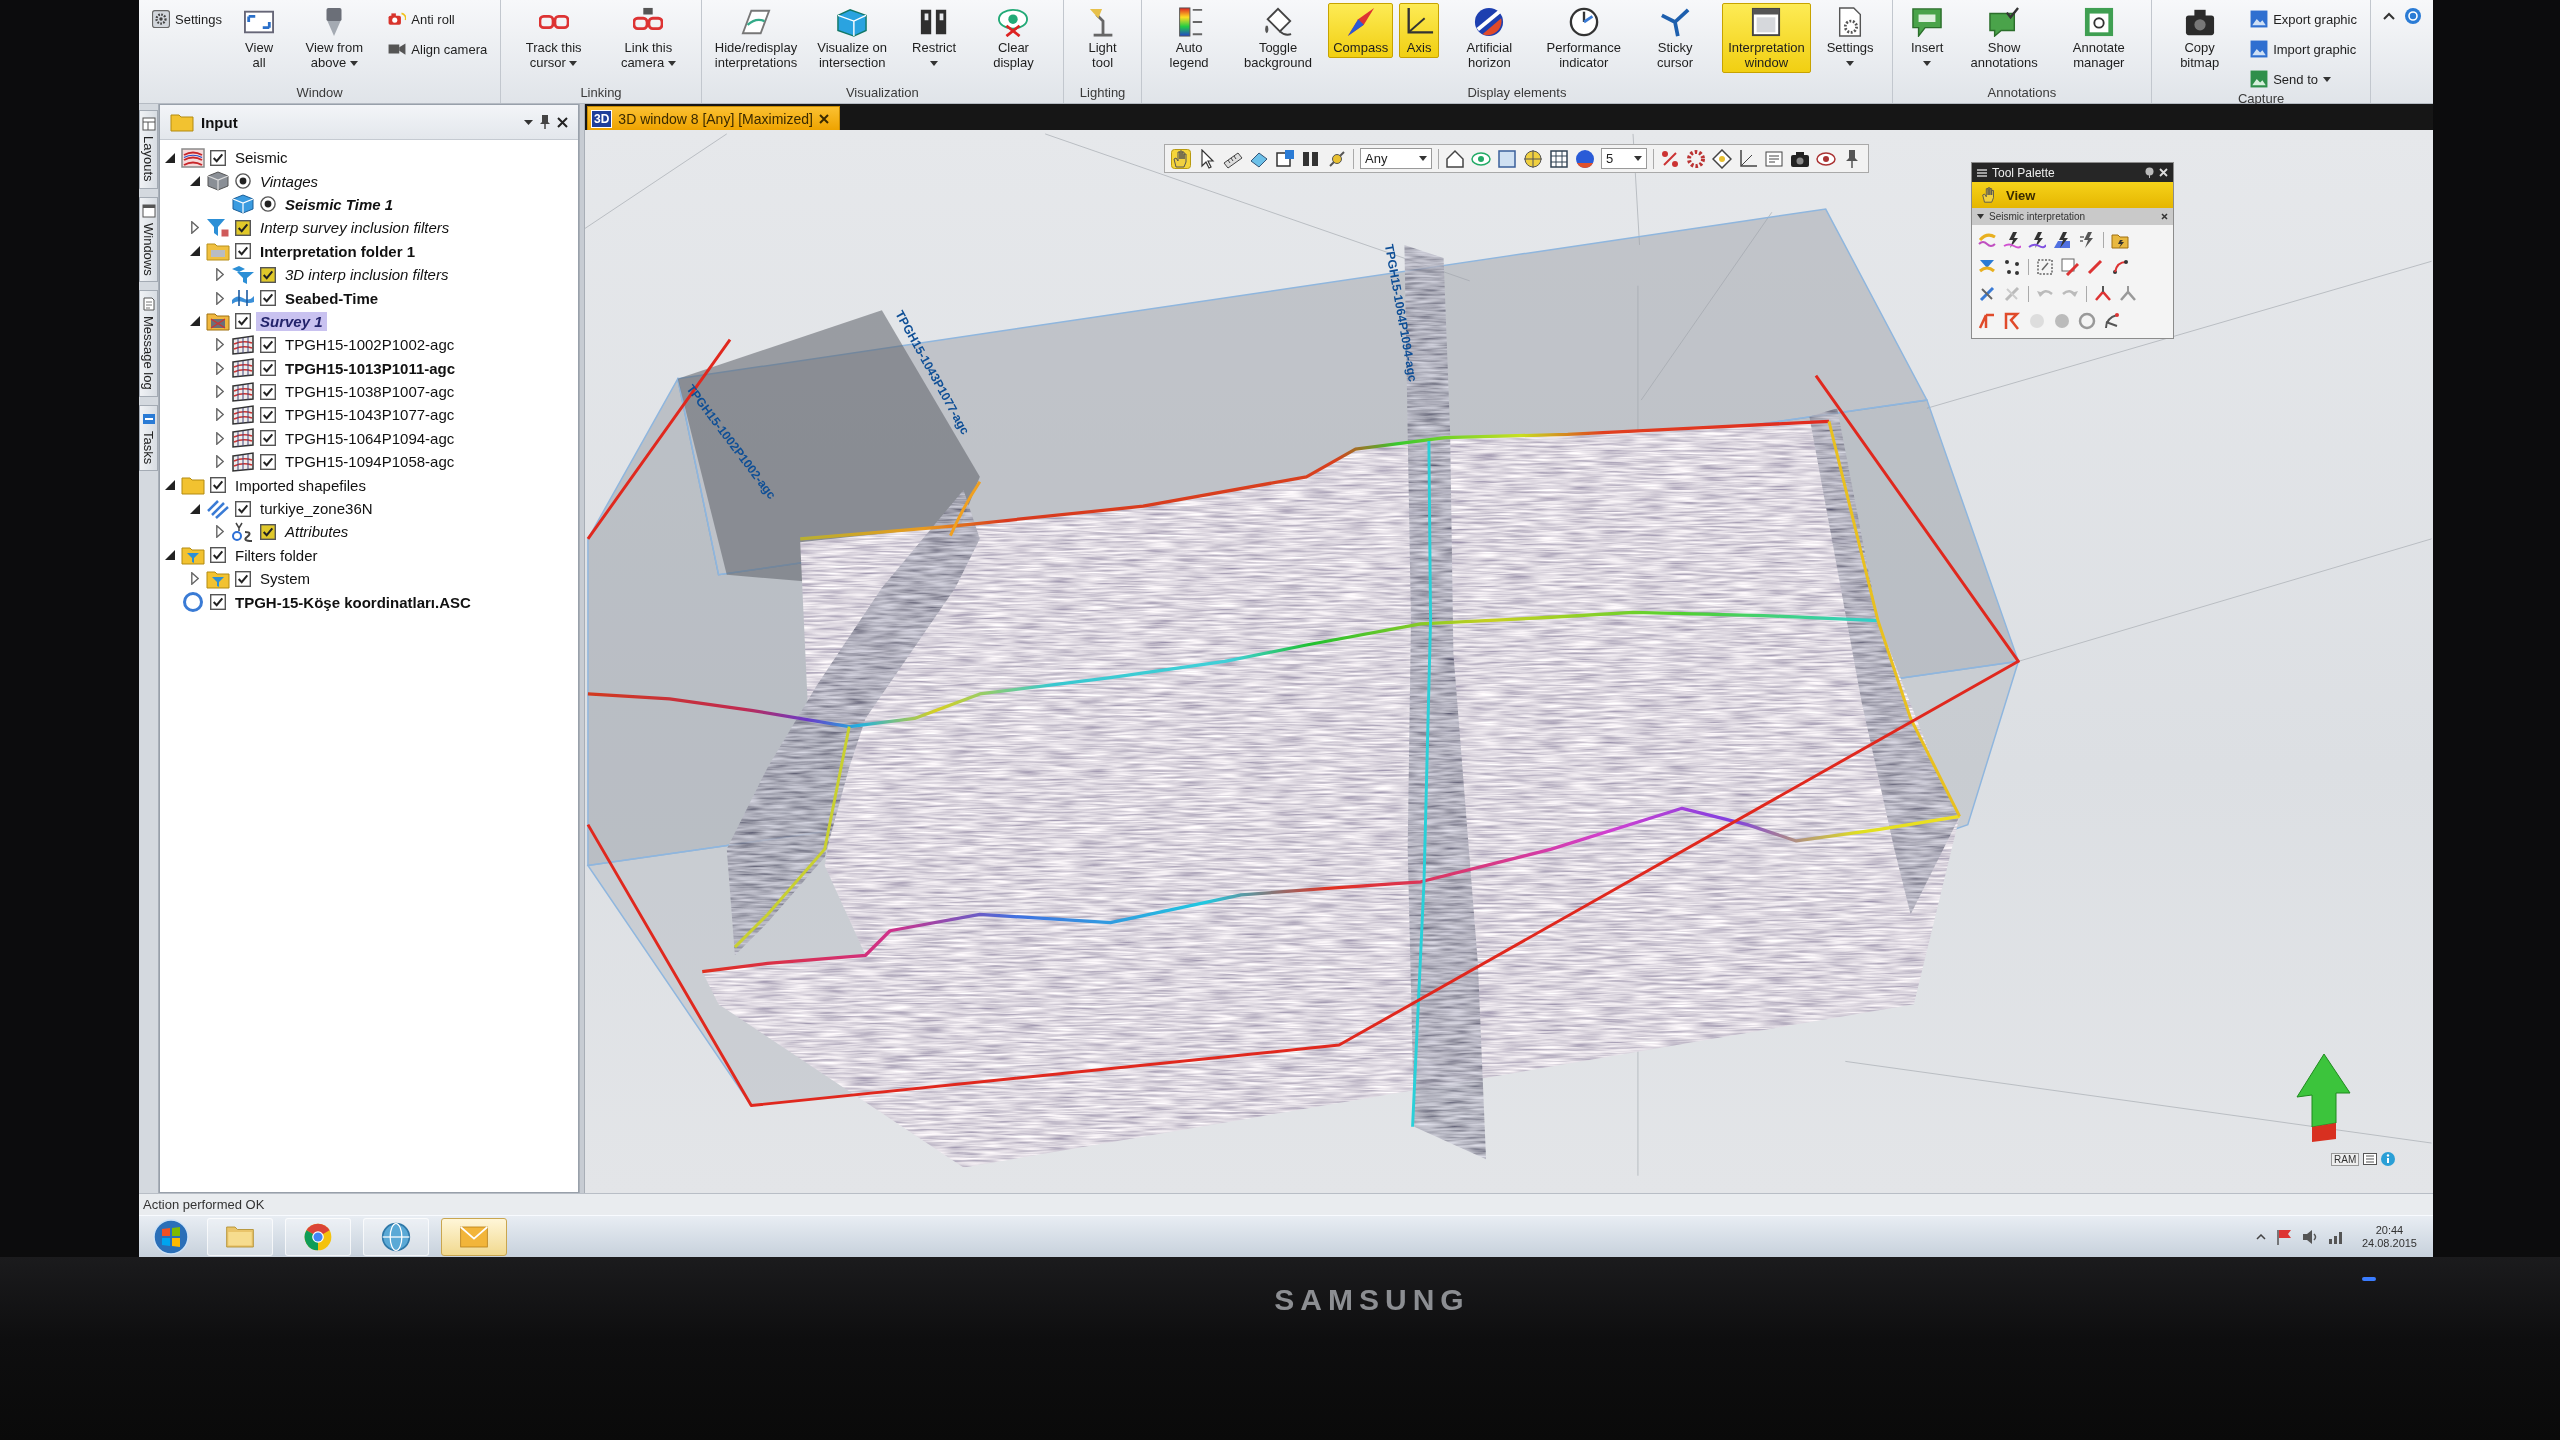  What do you see at coordinates (1396, 158) in the screenshot?
I see `domain-dropdown: Any` at bounding box center [1396, 158].